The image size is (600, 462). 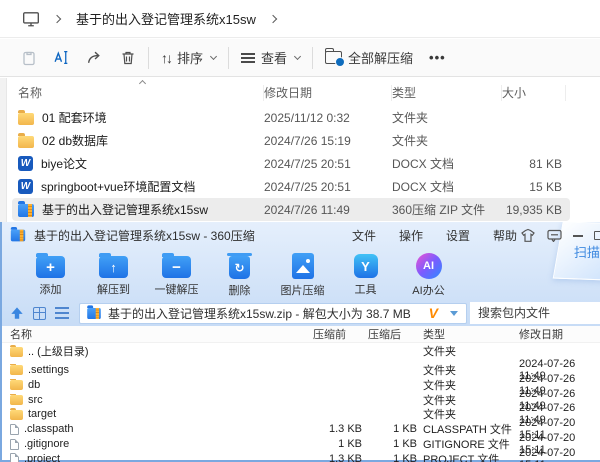 I want to click on skin-icon, so click(x=528, y=235).